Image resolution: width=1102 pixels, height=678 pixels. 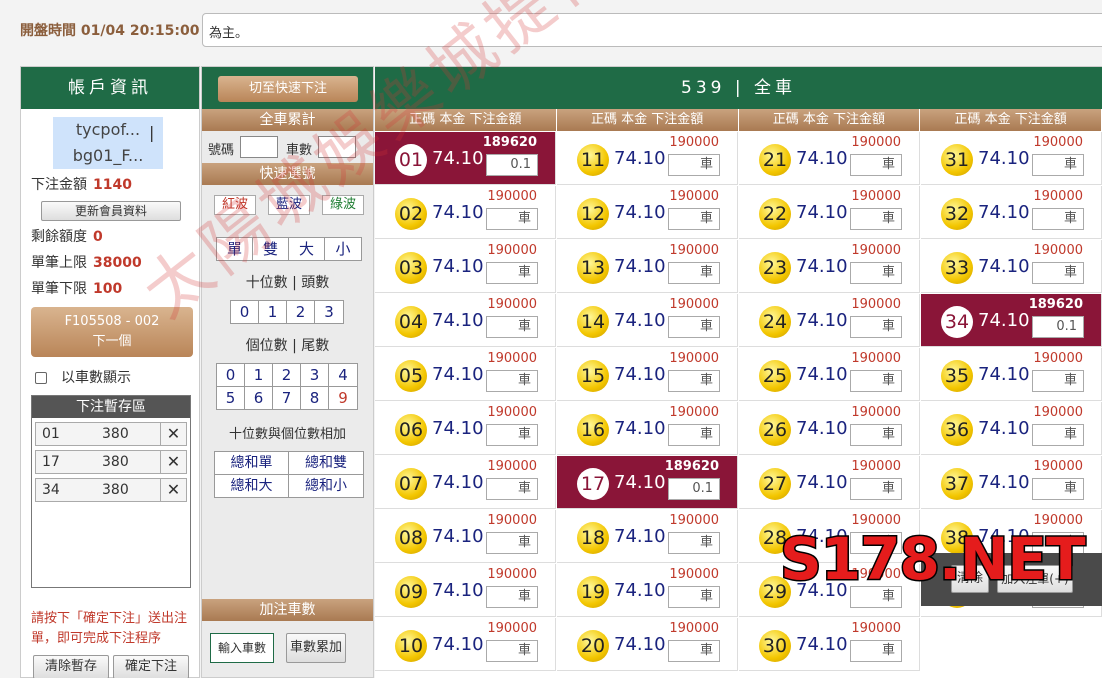 What do you see at coordinates (316, 648) in the screenshot?
I see `add-count-button: 車數累加` at bounding box center [316, 648].